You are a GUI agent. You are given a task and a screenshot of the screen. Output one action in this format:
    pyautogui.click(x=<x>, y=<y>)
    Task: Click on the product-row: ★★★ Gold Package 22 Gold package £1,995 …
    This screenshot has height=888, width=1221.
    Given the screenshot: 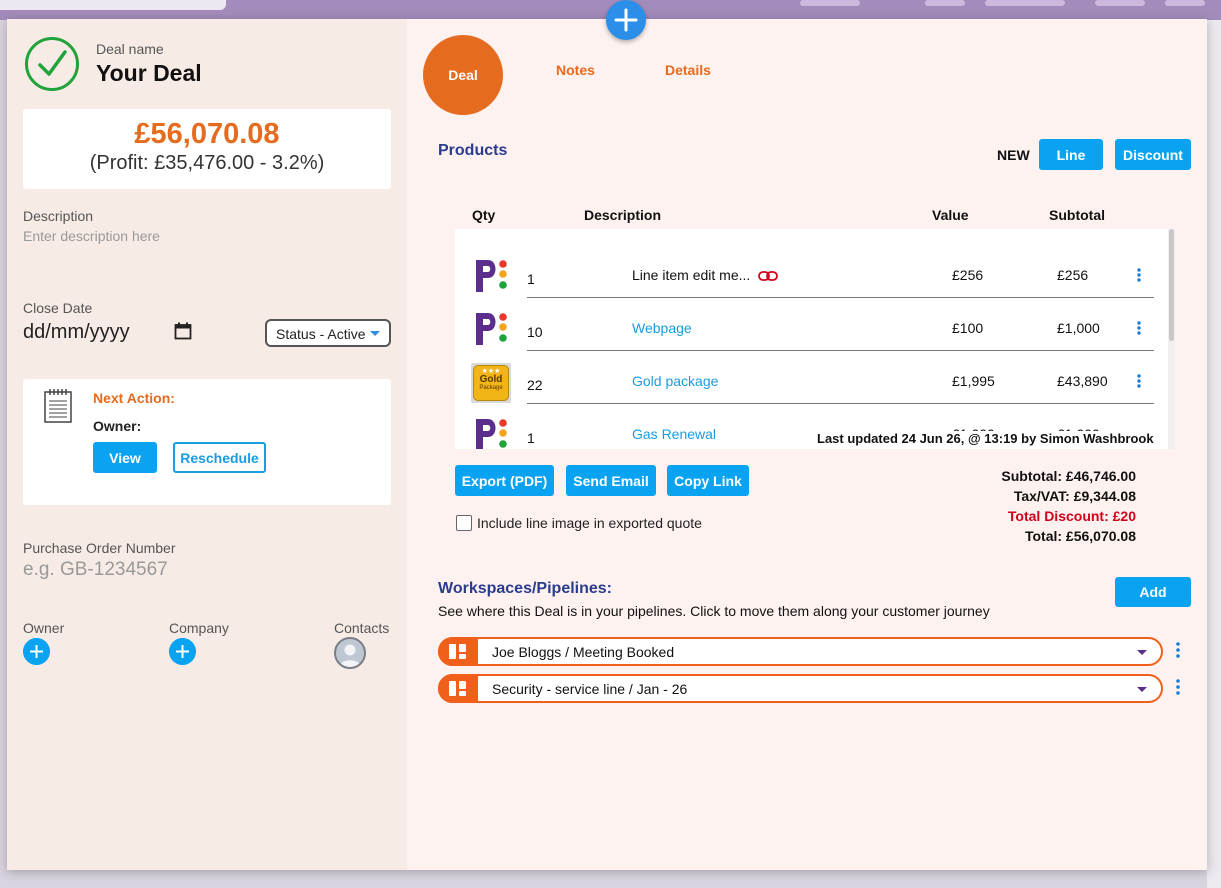 What is the action you would take?
    pyautogui.click(x=811, y=377)
    